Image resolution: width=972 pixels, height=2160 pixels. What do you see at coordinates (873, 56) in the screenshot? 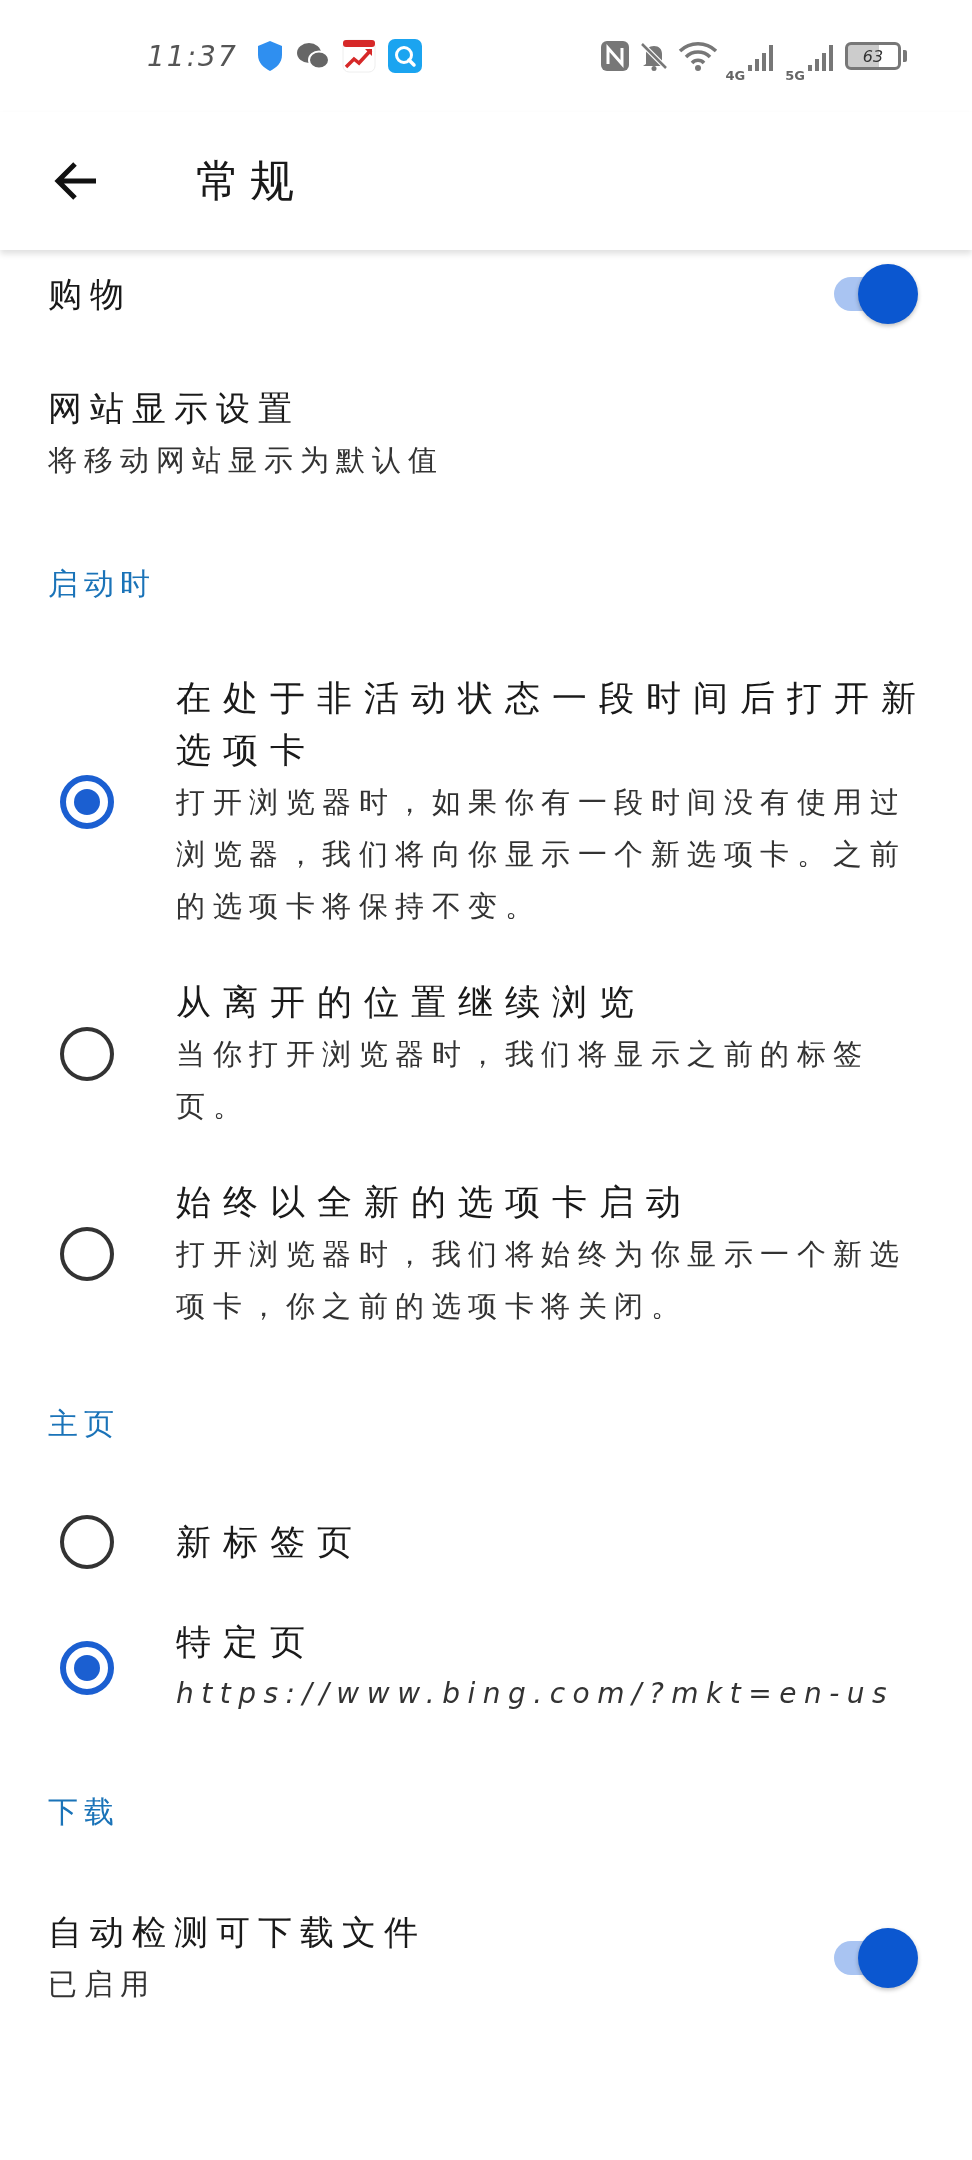
I see `battery-level: 63` at bounding box center [873, 56].